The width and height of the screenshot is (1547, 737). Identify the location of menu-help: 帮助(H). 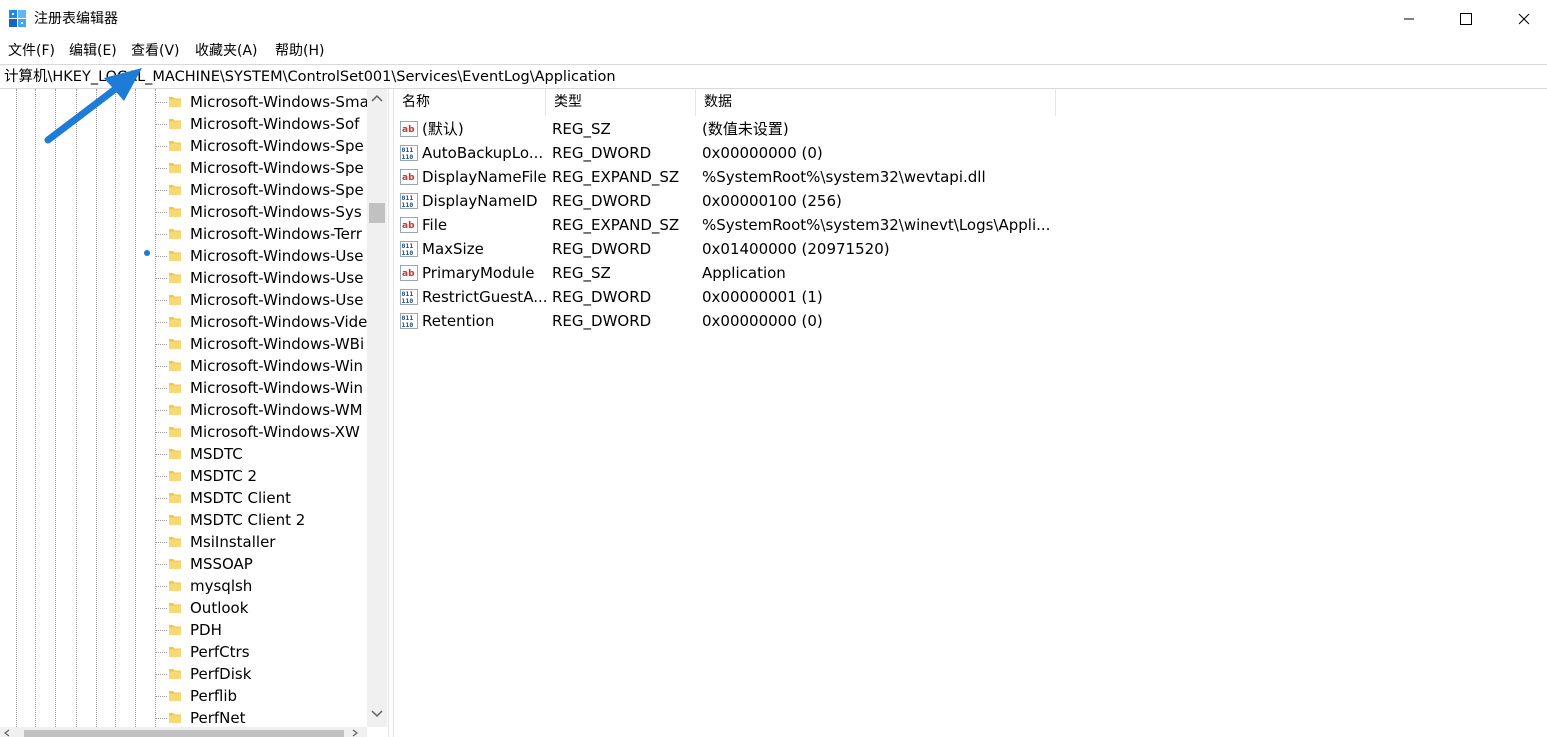
(299, 51).